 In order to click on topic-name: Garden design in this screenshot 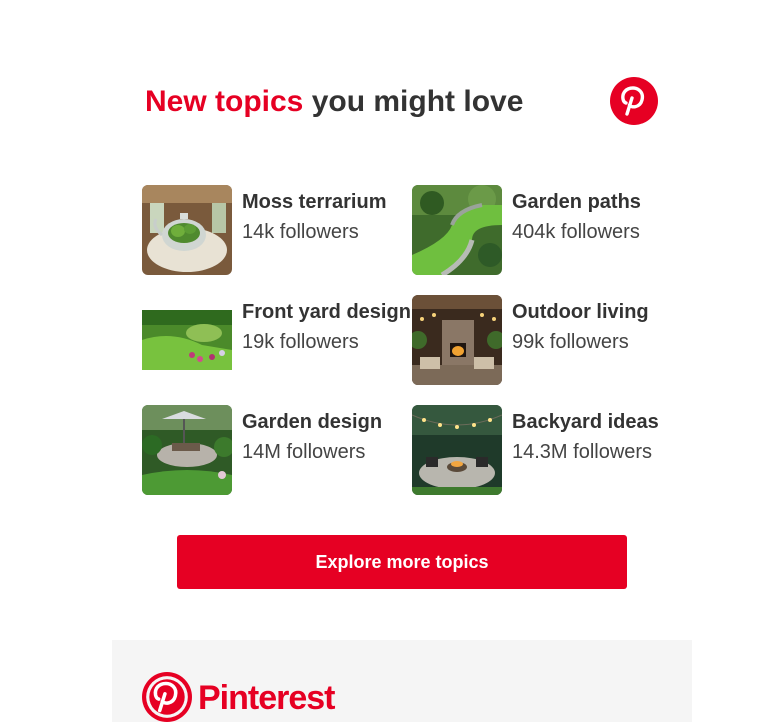, I will do `click(312, 422)`.